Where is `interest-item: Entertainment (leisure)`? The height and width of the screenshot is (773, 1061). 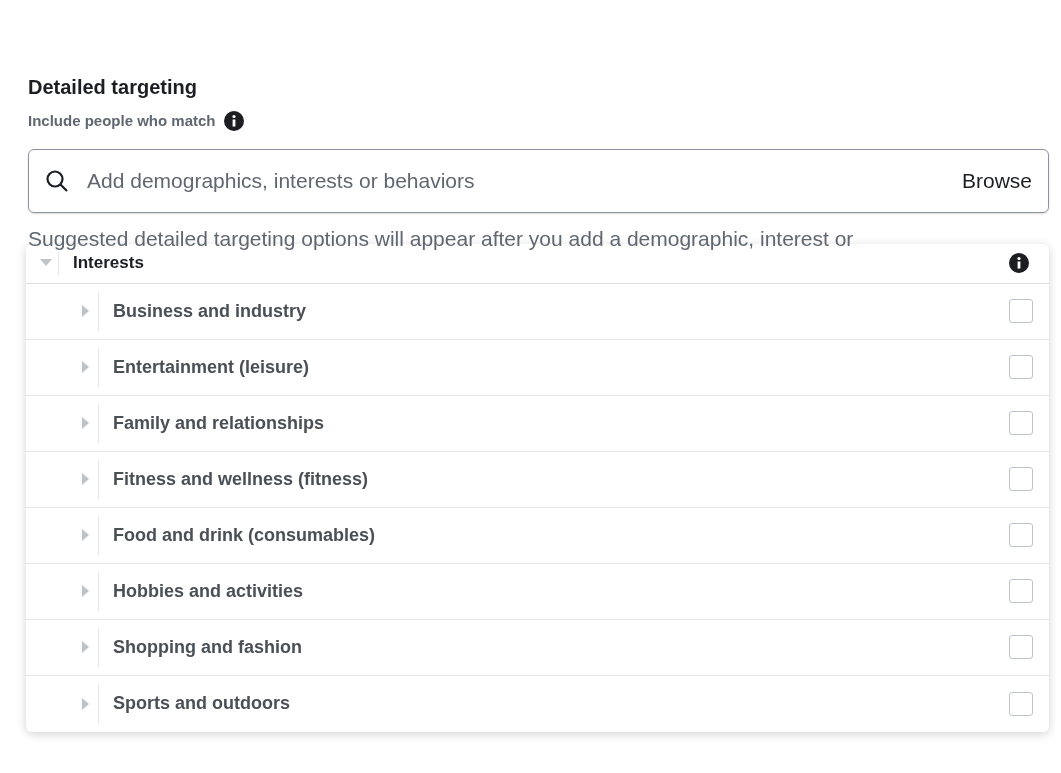 interest-item: Entertainment (leisure) is located at coordinates (561, 367).